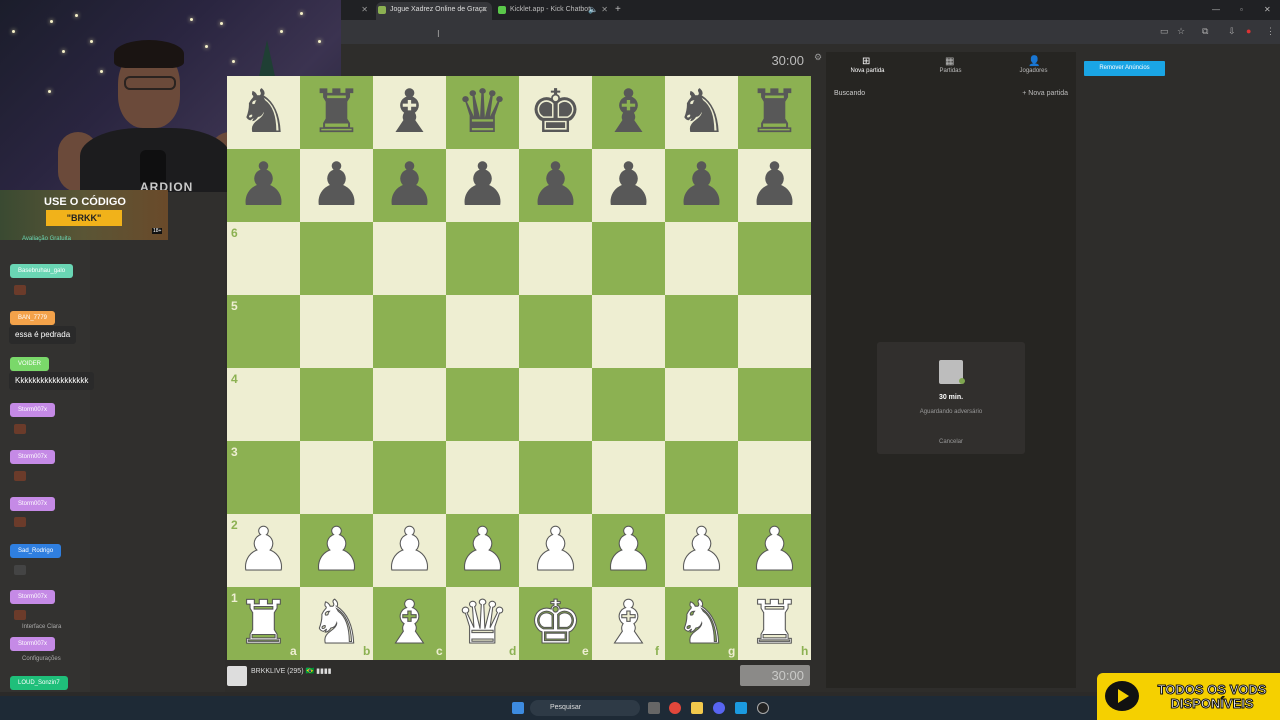  I want to click on new-game-link: + Nova partida, so click(1045, 93).